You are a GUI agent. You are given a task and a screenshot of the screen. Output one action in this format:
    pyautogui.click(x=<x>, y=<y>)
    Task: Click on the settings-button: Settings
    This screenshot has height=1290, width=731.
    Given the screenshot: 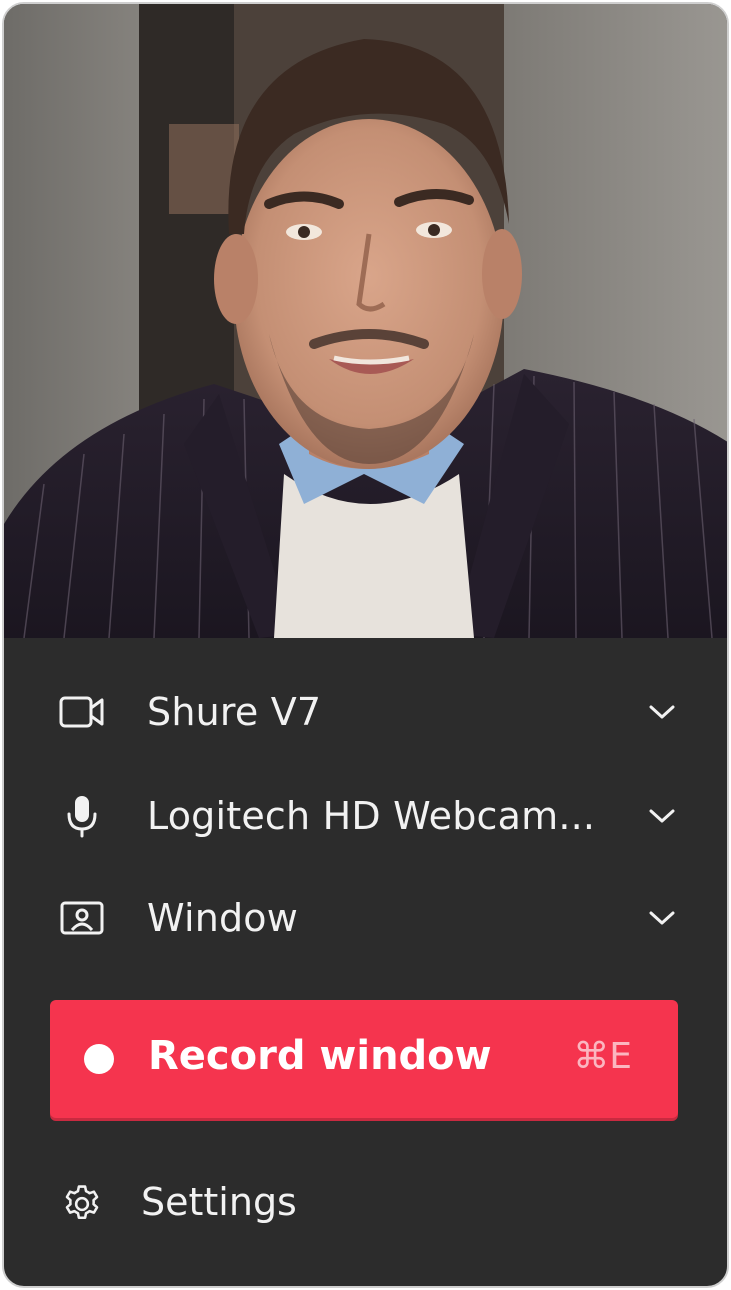 What is the action you would take?
    pyautogui.click(x=365, y=1204)
    